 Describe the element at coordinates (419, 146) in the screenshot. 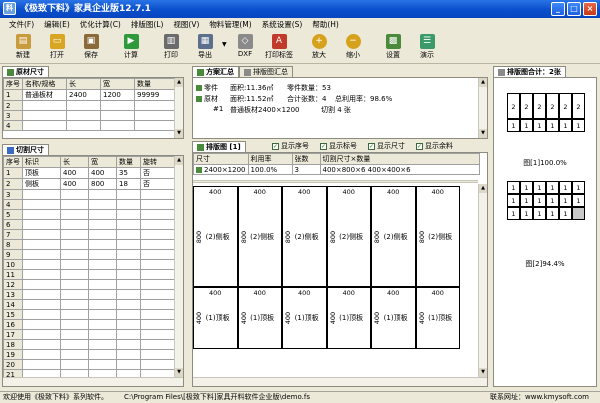

I see `checkbox-checked-icon: ✓` at that location.